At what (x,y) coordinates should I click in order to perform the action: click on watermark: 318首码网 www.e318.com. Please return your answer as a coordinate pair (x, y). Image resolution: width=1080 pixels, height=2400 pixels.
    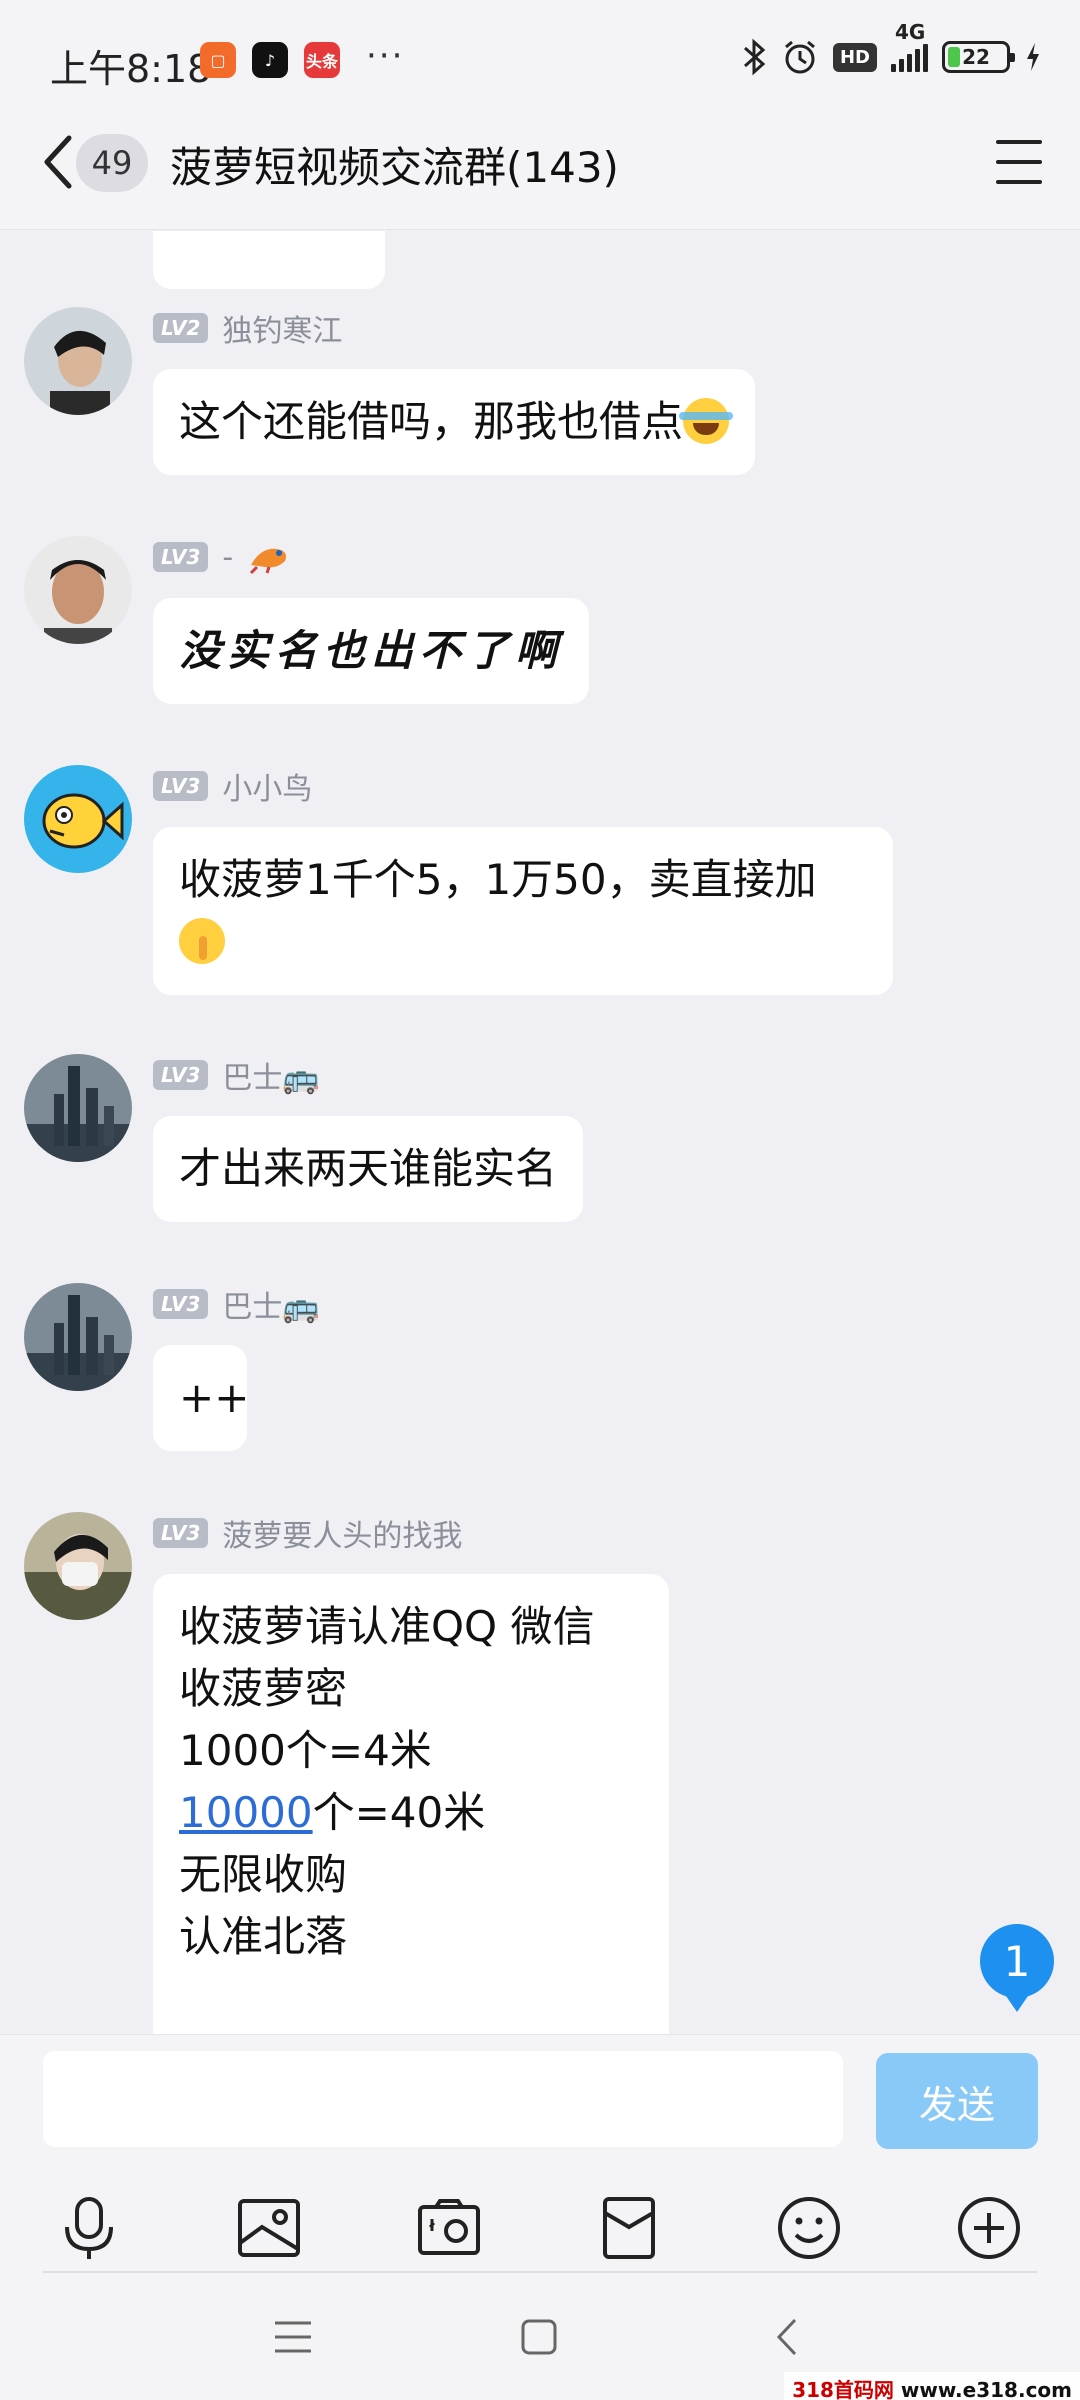
    Looking at the image, I should click on (932, 2386).